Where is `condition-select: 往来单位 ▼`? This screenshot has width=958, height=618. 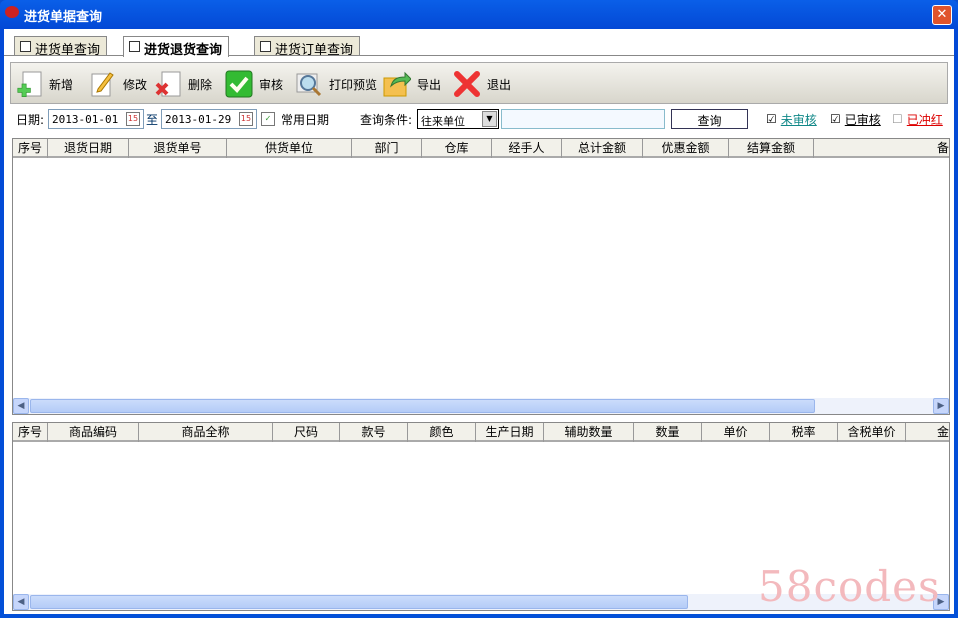
condition-select: 往来单位 ▼ is located at coordinates (458, 119).